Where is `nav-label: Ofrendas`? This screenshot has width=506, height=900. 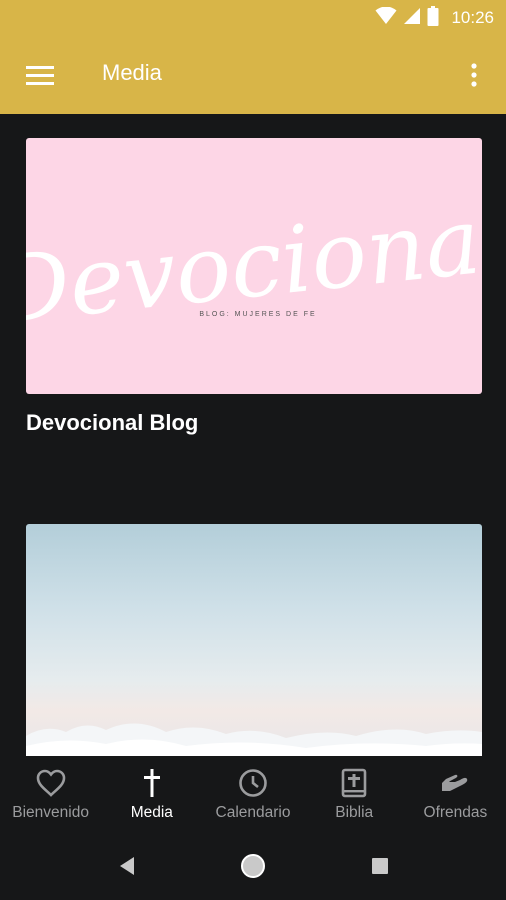 nav-label: Ofrendas is located at coordinates (455, 812).